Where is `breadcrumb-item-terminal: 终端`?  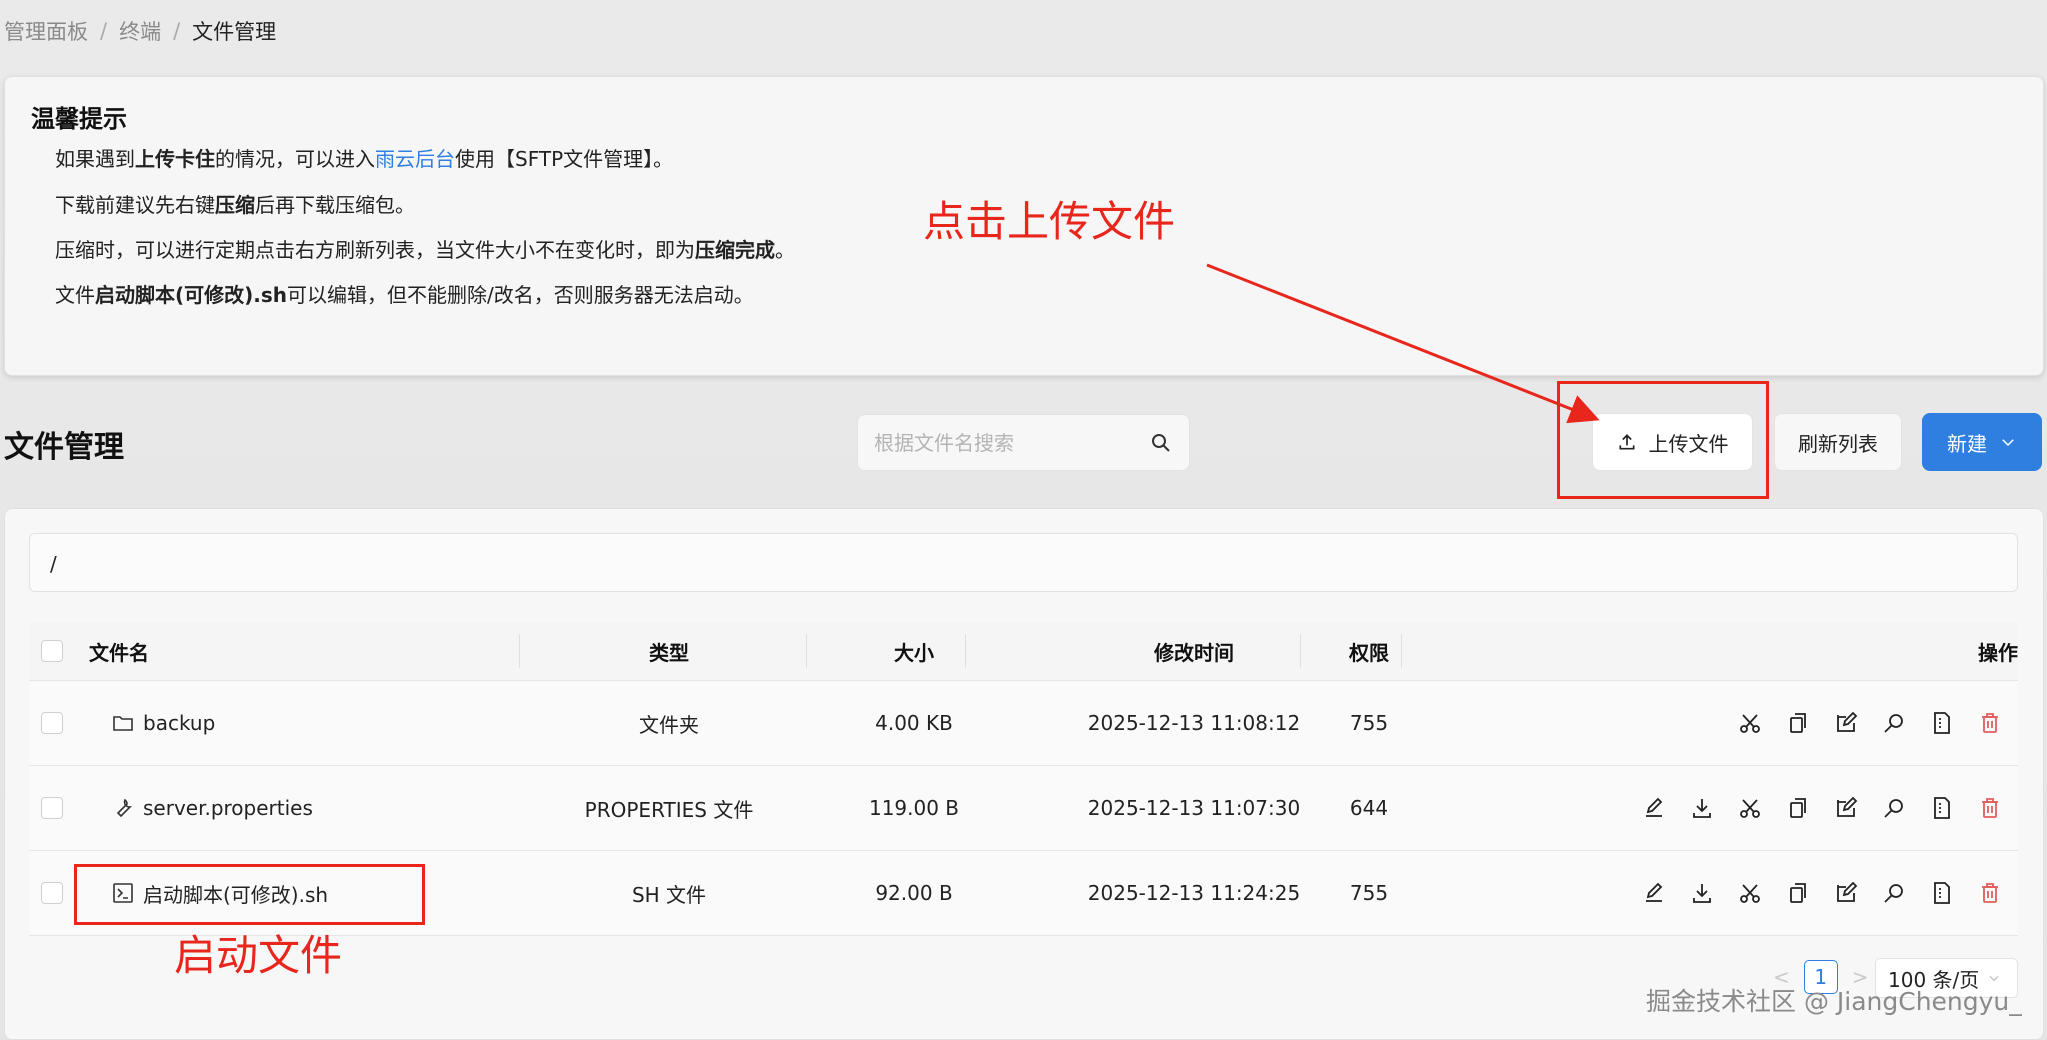
breadcrumb-item-terminal: 终端 is located at coordinates (140, 31).